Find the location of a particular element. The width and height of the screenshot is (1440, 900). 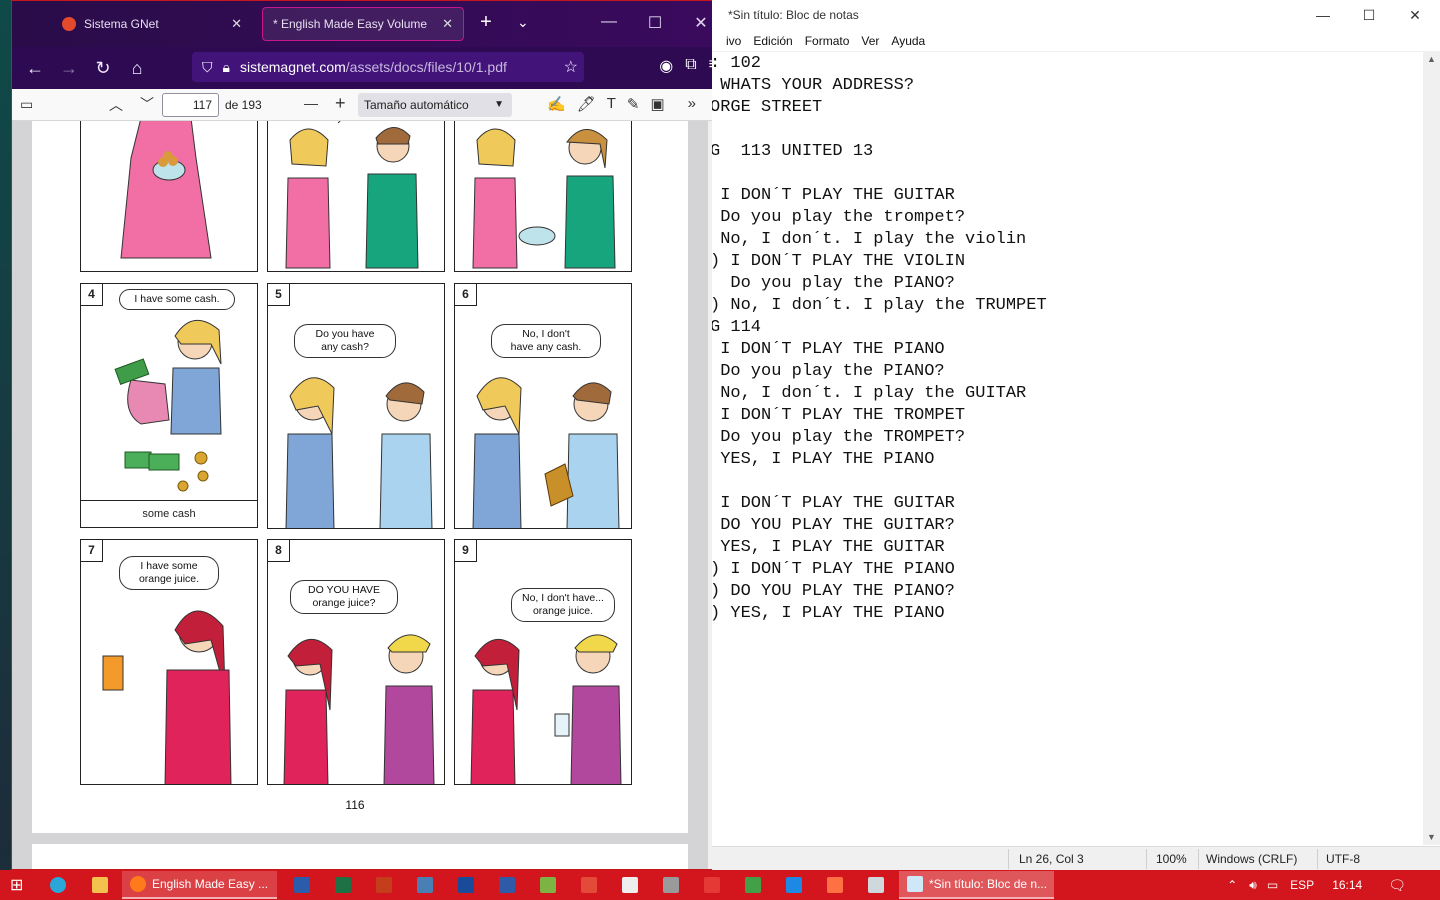

text-line: G 113 UNITED 13 is located at coordinates (793, 151).